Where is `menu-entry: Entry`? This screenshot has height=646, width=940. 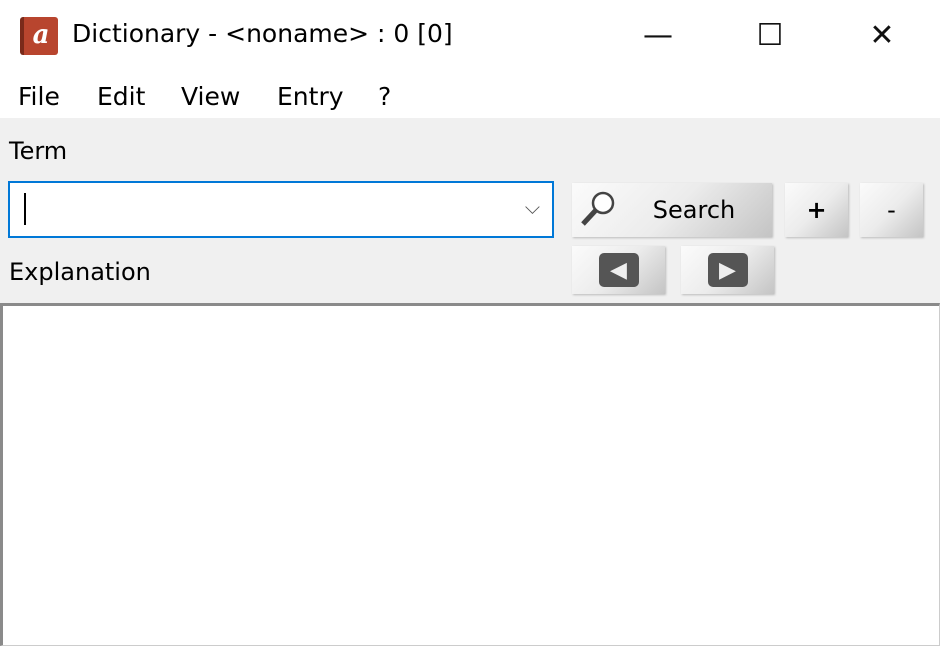
menu-entry: Entry is located at coordinates (310, 96).